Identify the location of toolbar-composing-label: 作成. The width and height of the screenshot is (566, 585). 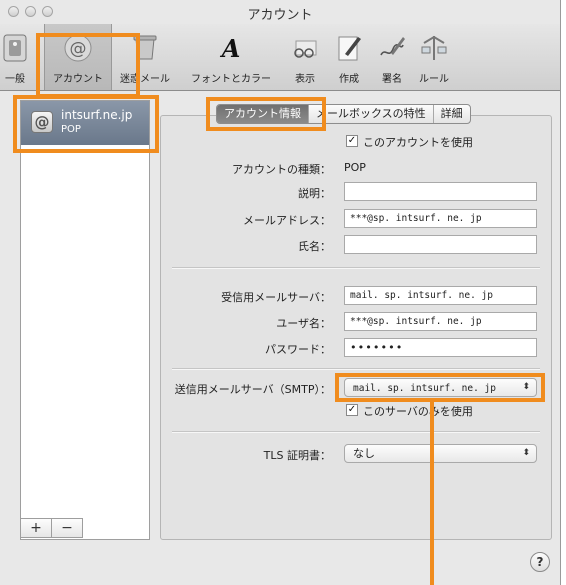
(349, 79).